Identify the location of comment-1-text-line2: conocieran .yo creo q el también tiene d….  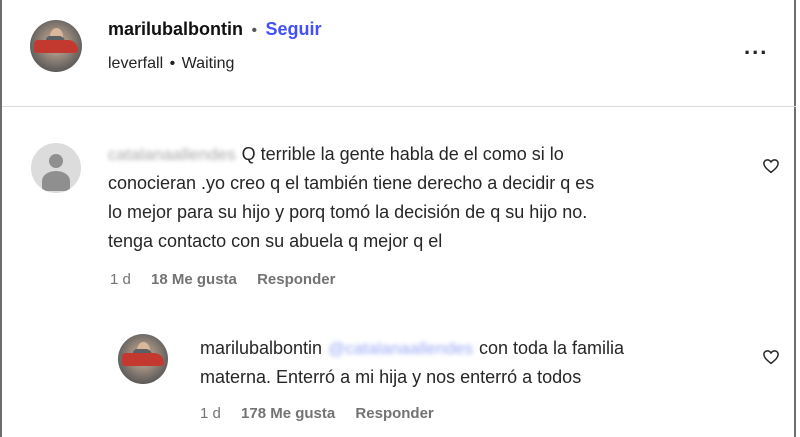
(351, 183).